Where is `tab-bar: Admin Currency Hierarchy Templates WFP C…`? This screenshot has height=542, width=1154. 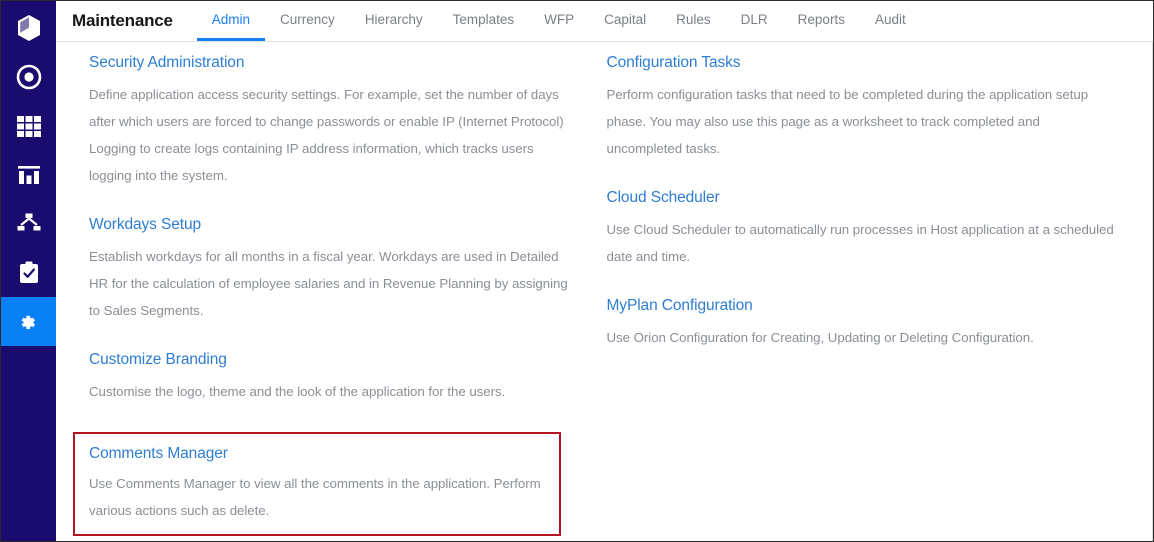 tab-bar: Admin Currency Hierarchy Templates WFP C… is located at coordinates (558, 21).